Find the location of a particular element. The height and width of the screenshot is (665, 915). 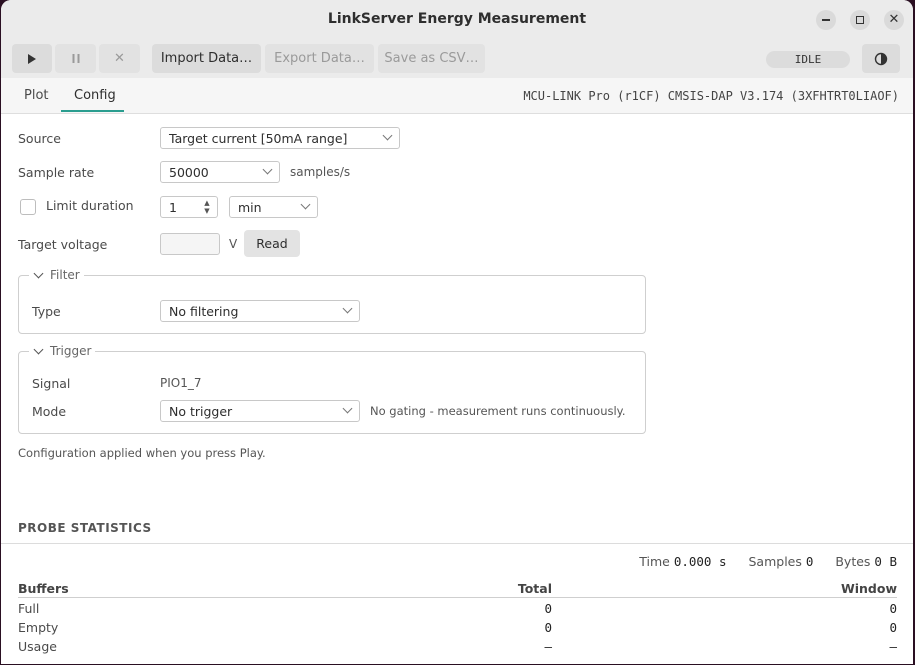

maximize-icon is located at coordinates (860, 20).